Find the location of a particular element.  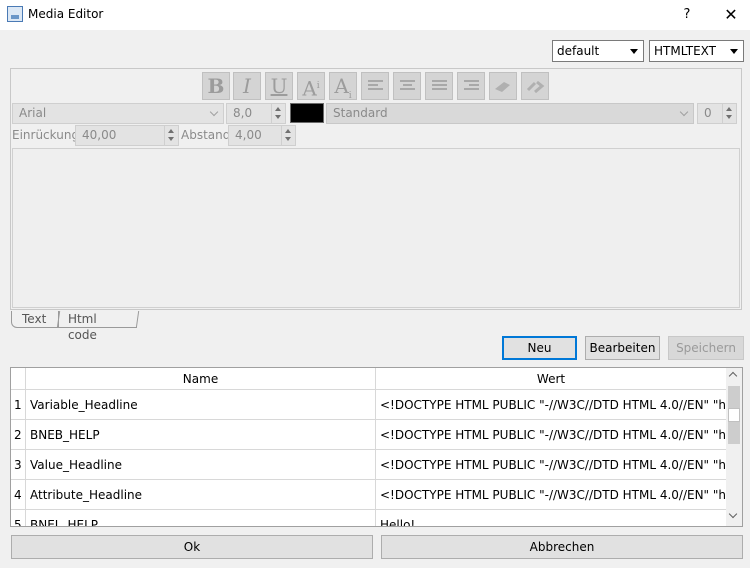

name-cell: BNEB_HELP is located at coordinates (201, 435).